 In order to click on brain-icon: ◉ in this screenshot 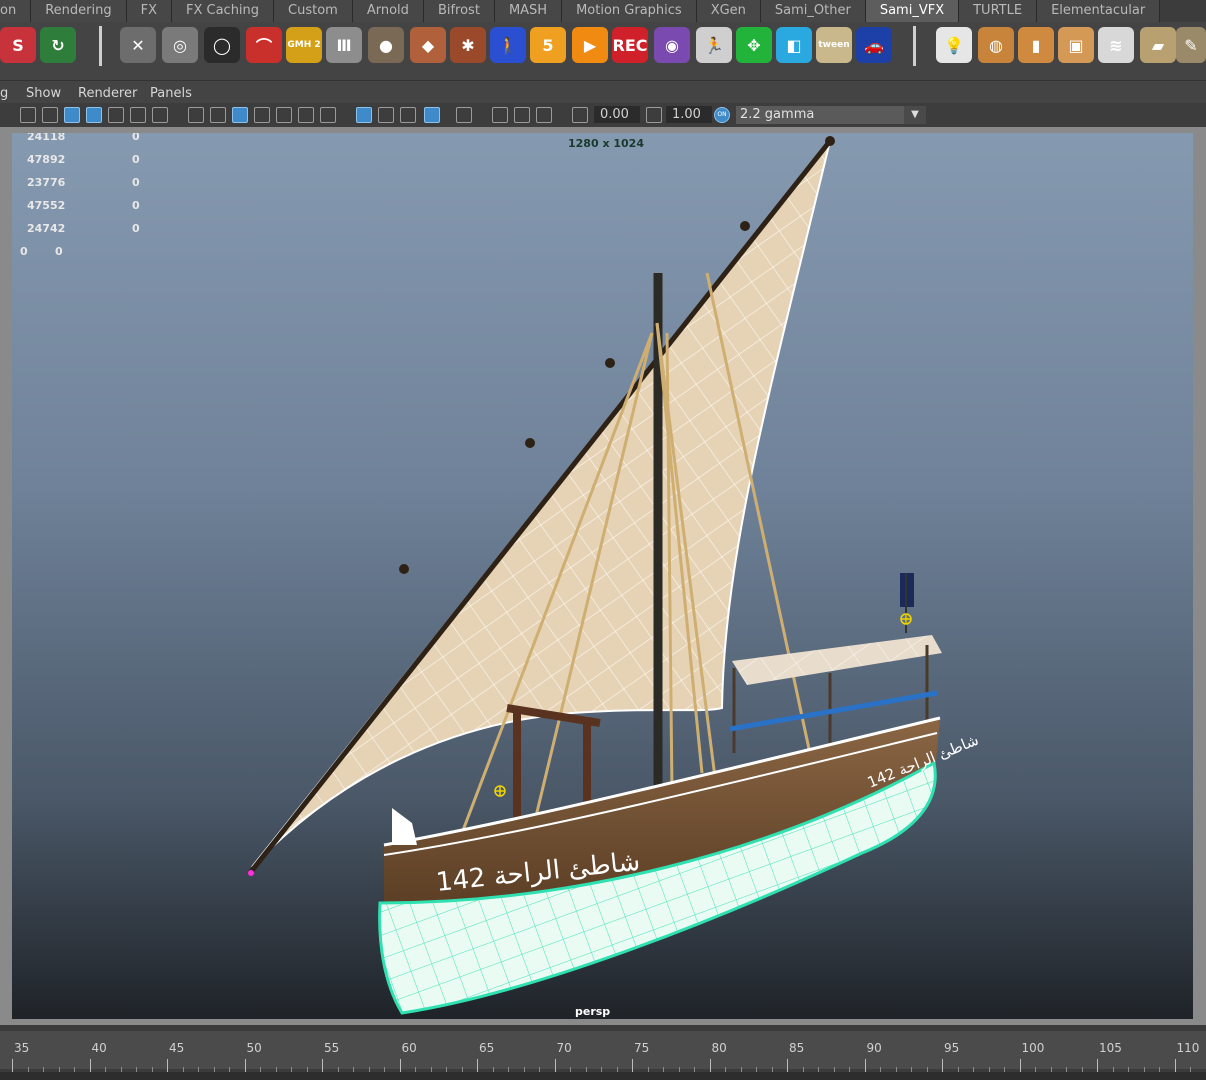, I will do `click(672, 45)`.